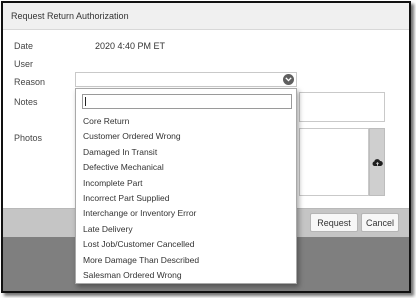 The height and width of the screenshot is (298, 416). Describe the element at coordinates (24, 64) in the screenshot. I see `user-label: User` at that location.